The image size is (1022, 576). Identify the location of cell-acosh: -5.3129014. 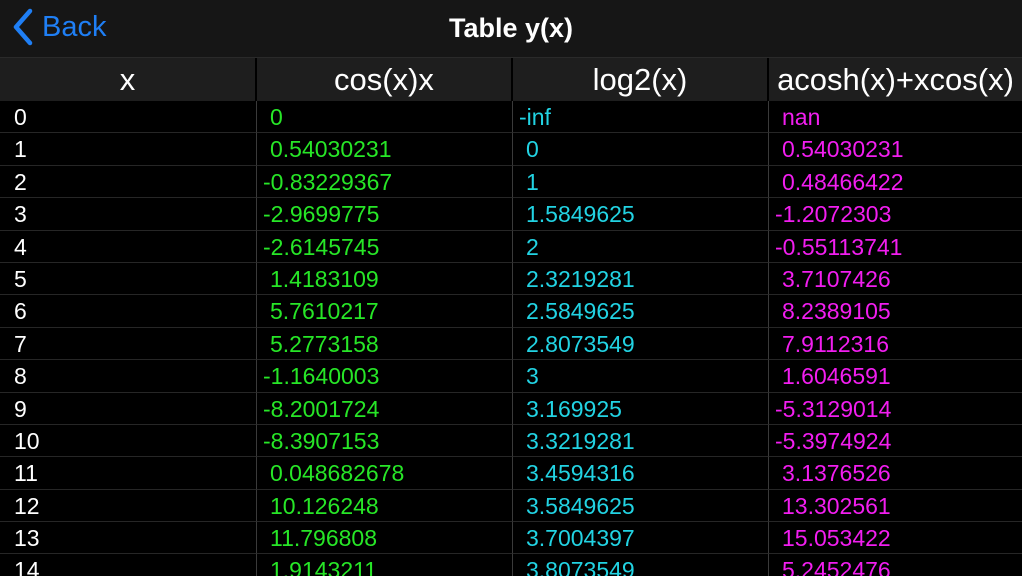
(895, 409).